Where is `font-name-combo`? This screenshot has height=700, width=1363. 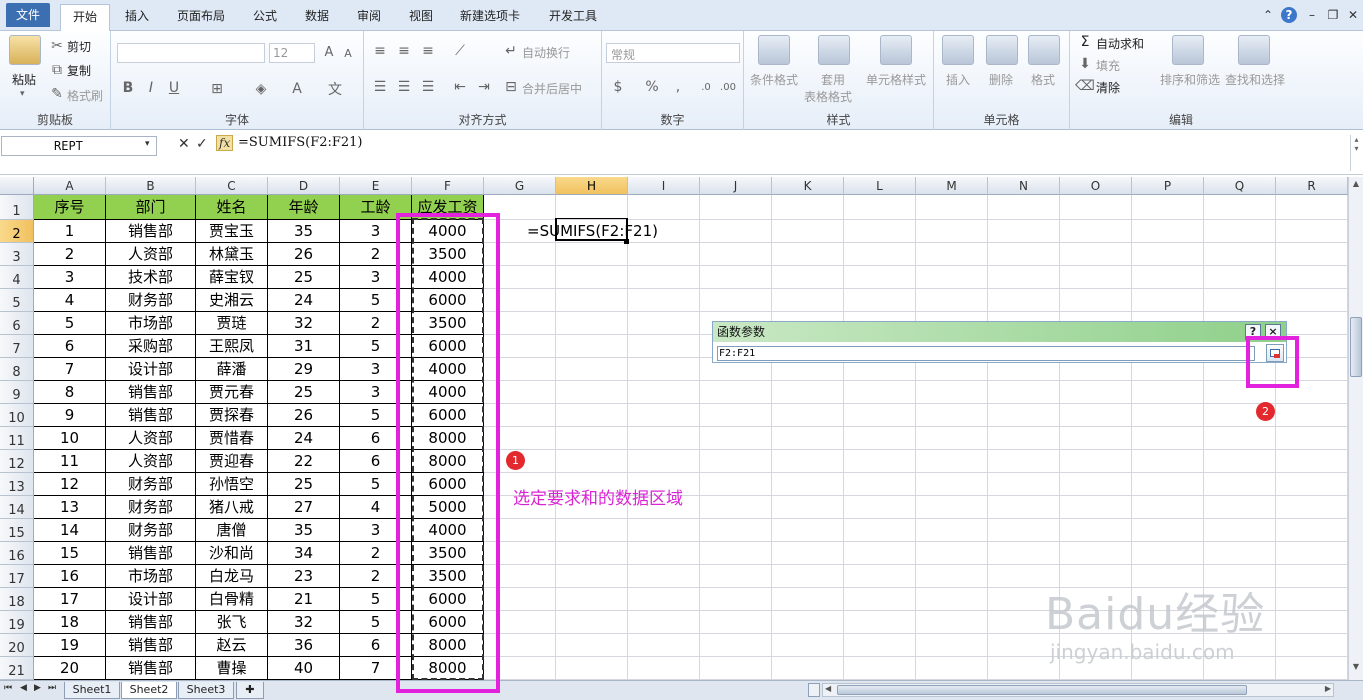
font-name-combo is located at coordinates (191, 53).